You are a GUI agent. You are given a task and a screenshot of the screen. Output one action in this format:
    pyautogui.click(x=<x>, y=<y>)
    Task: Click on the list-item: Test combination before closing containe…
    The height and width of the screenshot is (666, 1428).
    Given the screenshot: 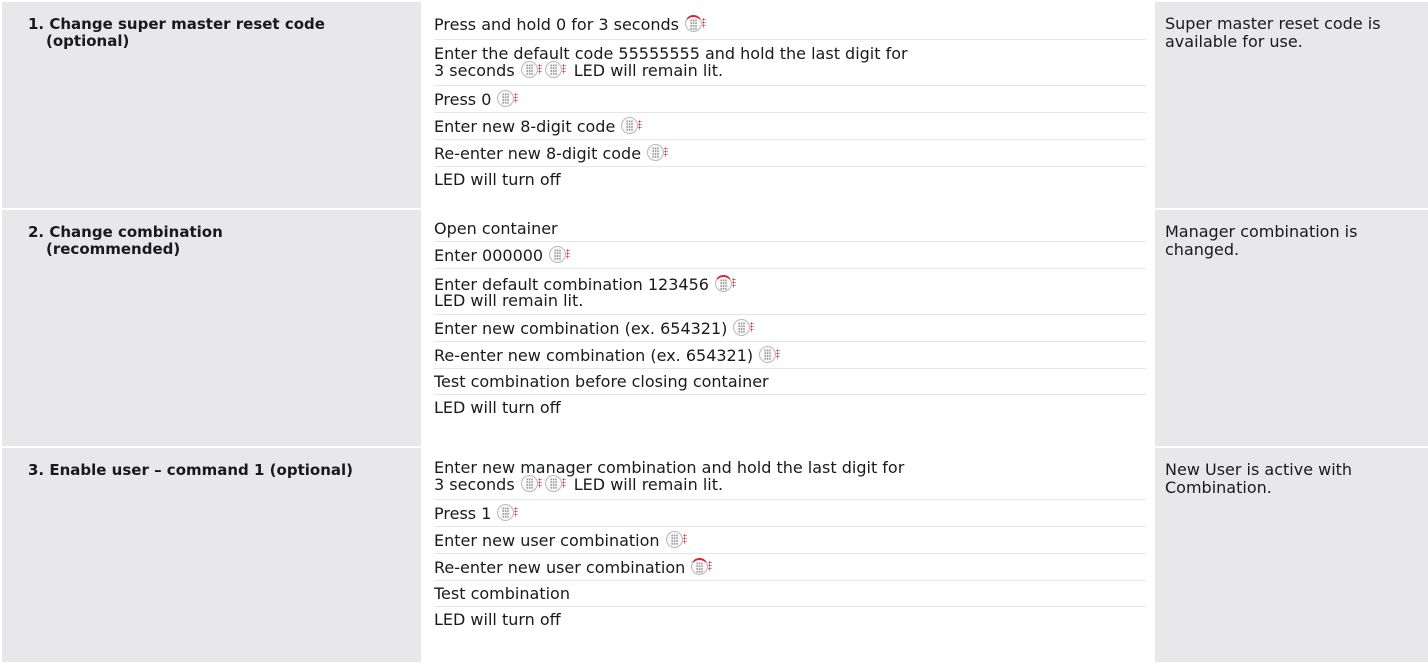 What is the action you would take?
    pyautogui.click(x=790, y=382)
    